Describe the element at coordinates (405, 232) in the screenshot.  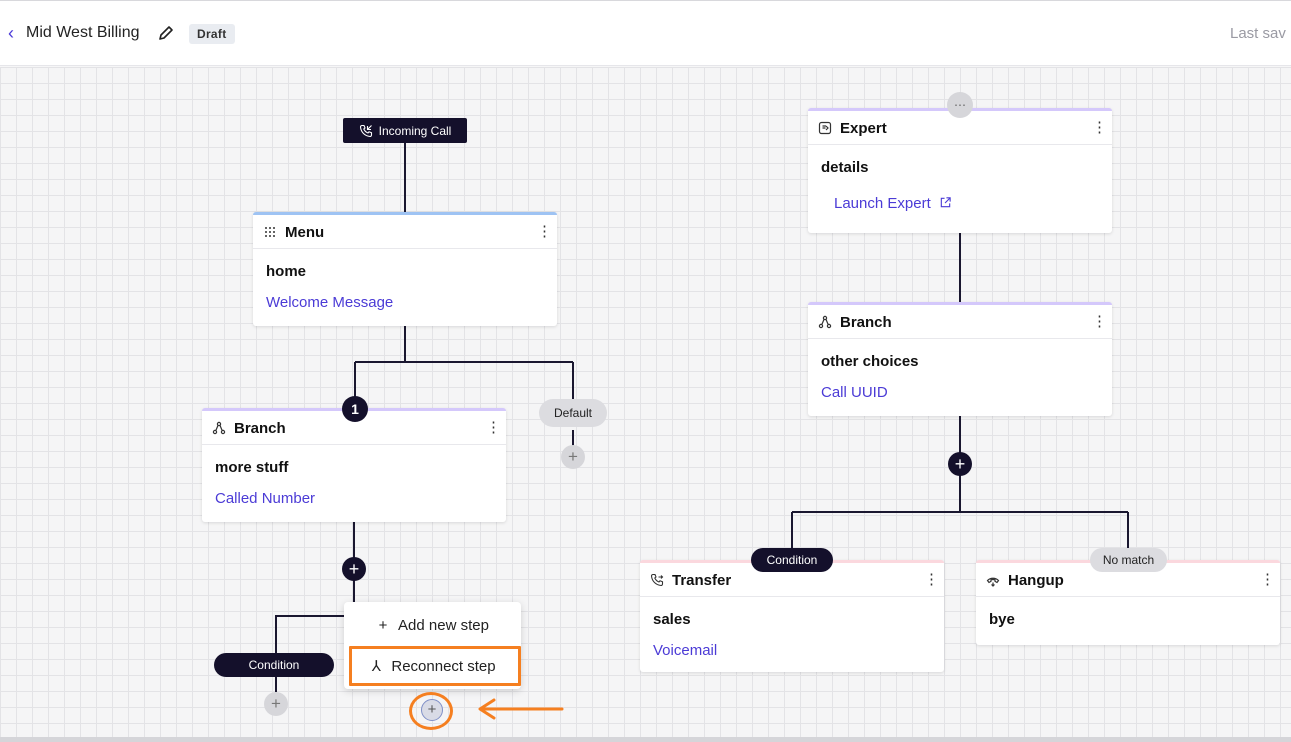
I see `menu-card-header: Menu ⋮` at that location.